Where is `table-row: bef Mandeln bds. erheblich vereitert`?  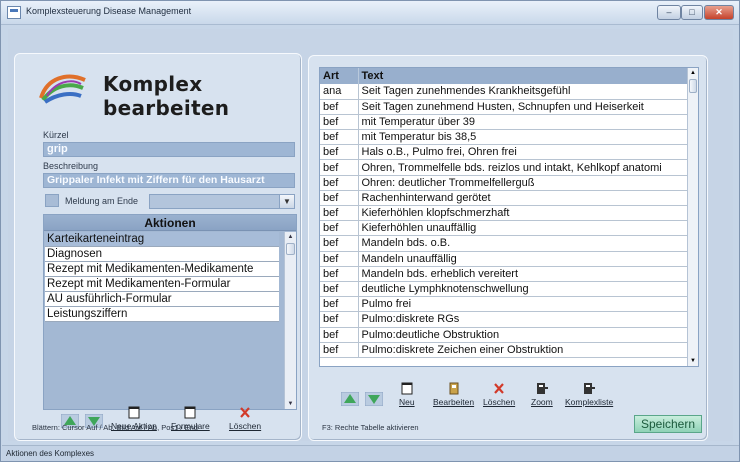
table-row: bef Mandeln bds. erheblich vereitert is located at coordinates (504, 274).